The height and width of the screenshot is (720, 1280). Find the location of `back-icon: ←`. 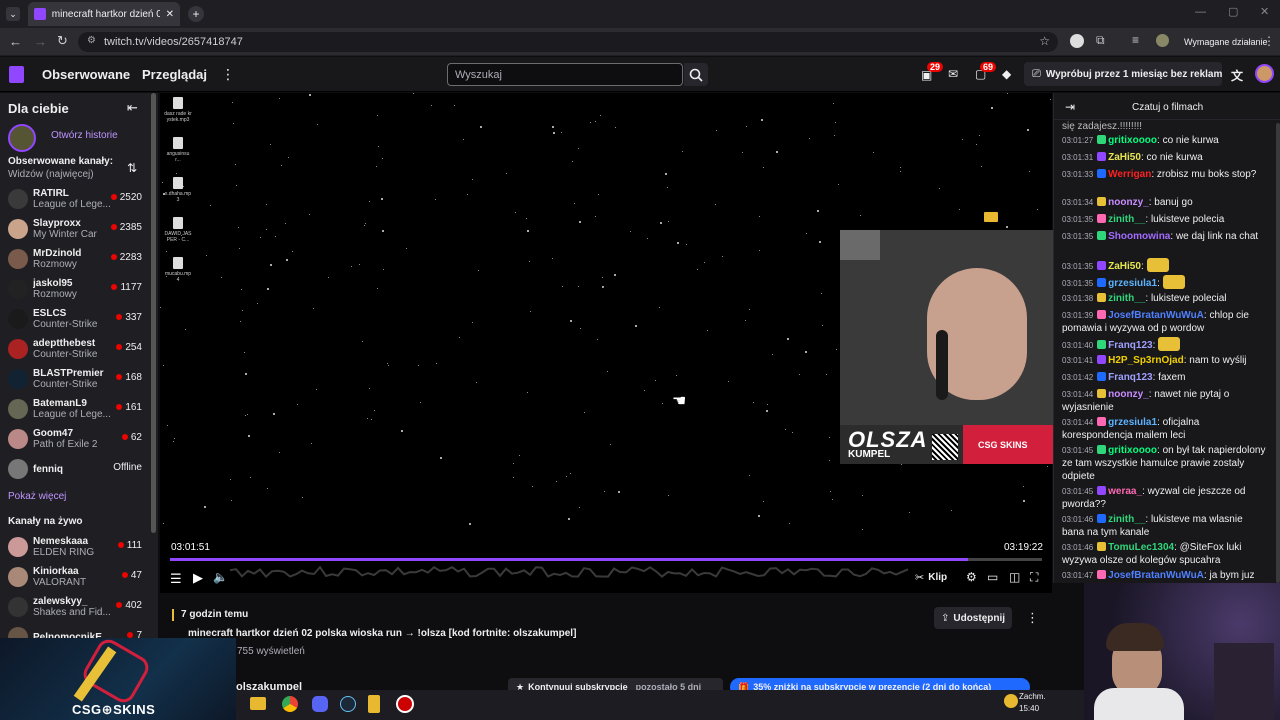

back-icon: ← is located at coordinates (15, 41).